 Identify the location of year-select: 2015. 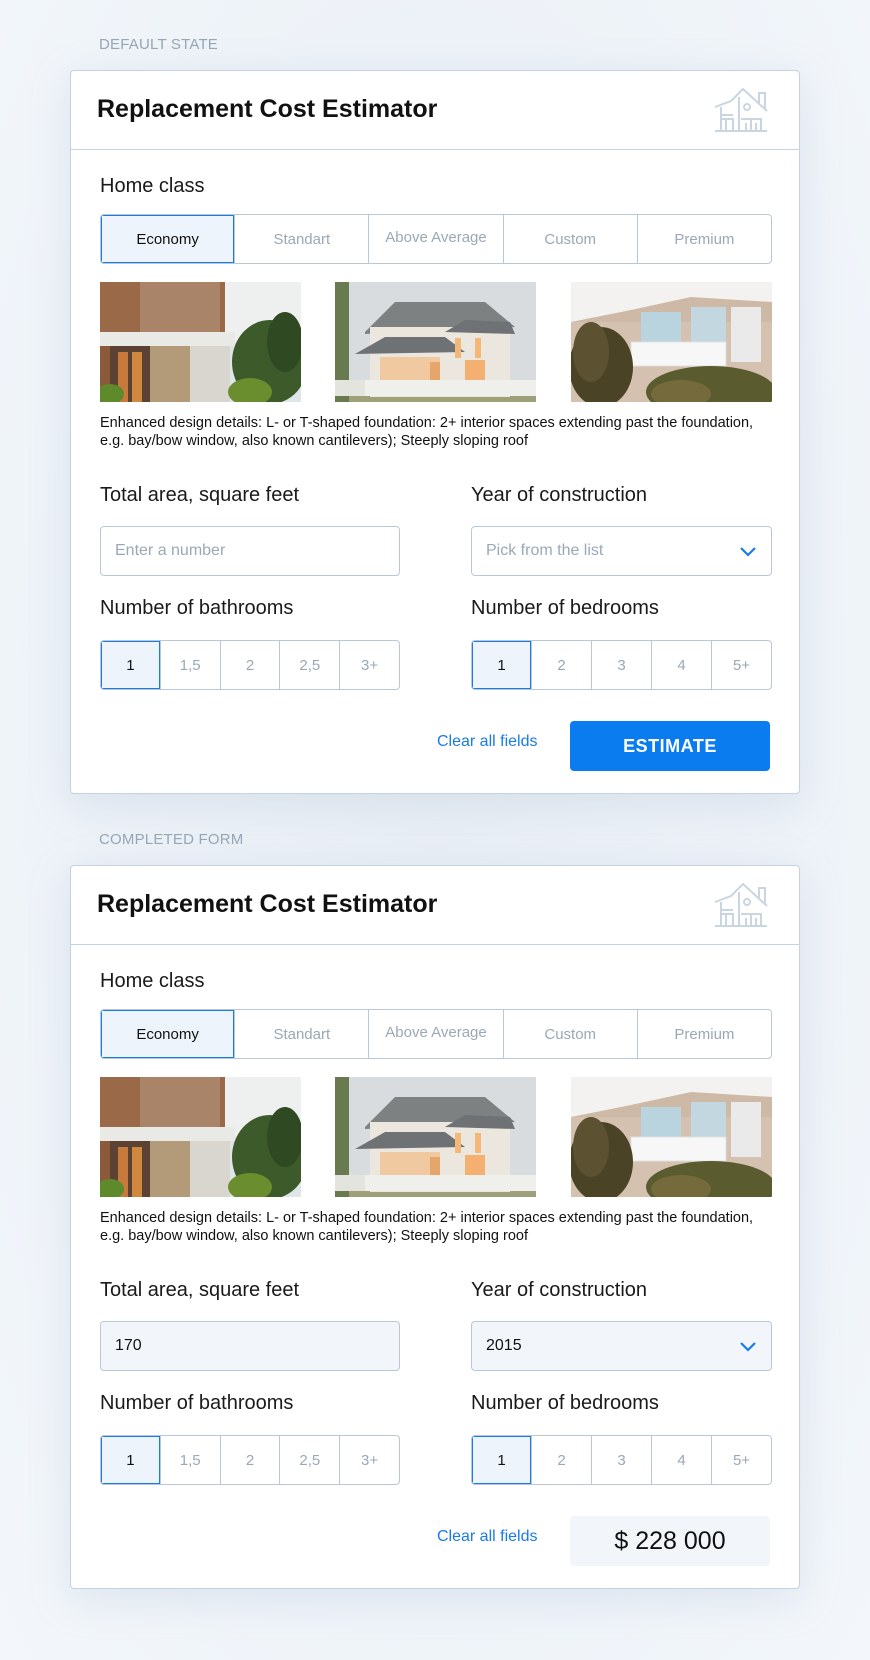
(621, 1346).